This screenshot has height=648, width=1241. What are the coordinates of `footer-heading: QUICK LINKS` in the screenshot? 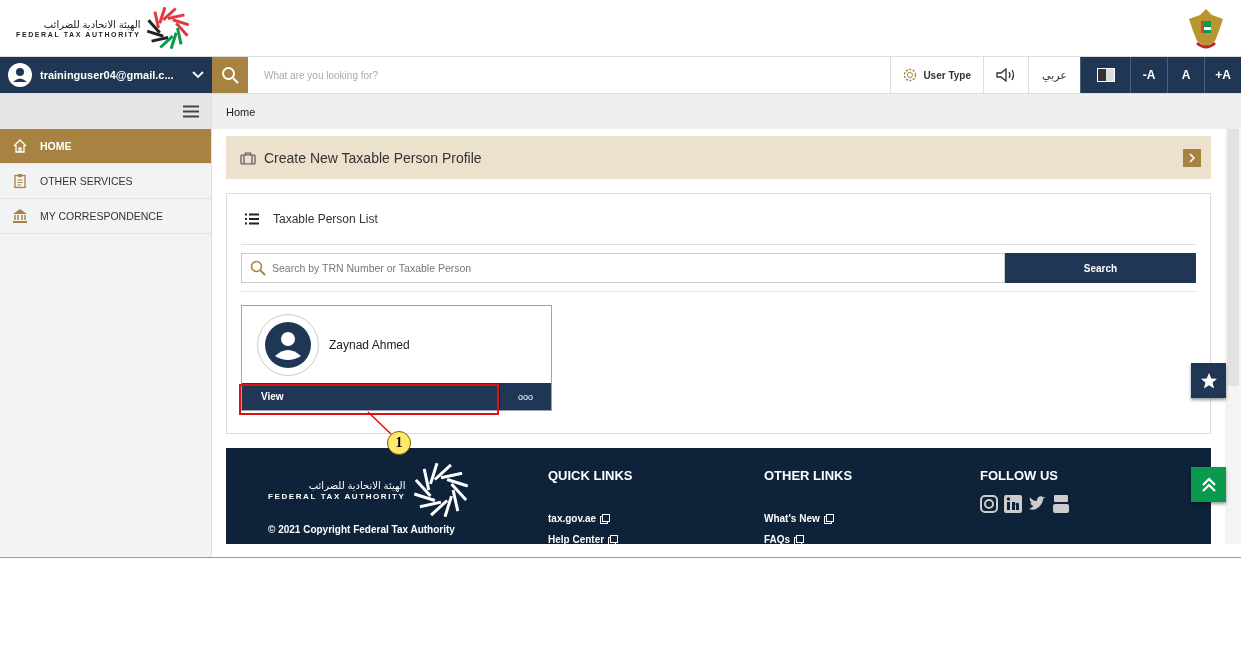 It's located at (591, 475).